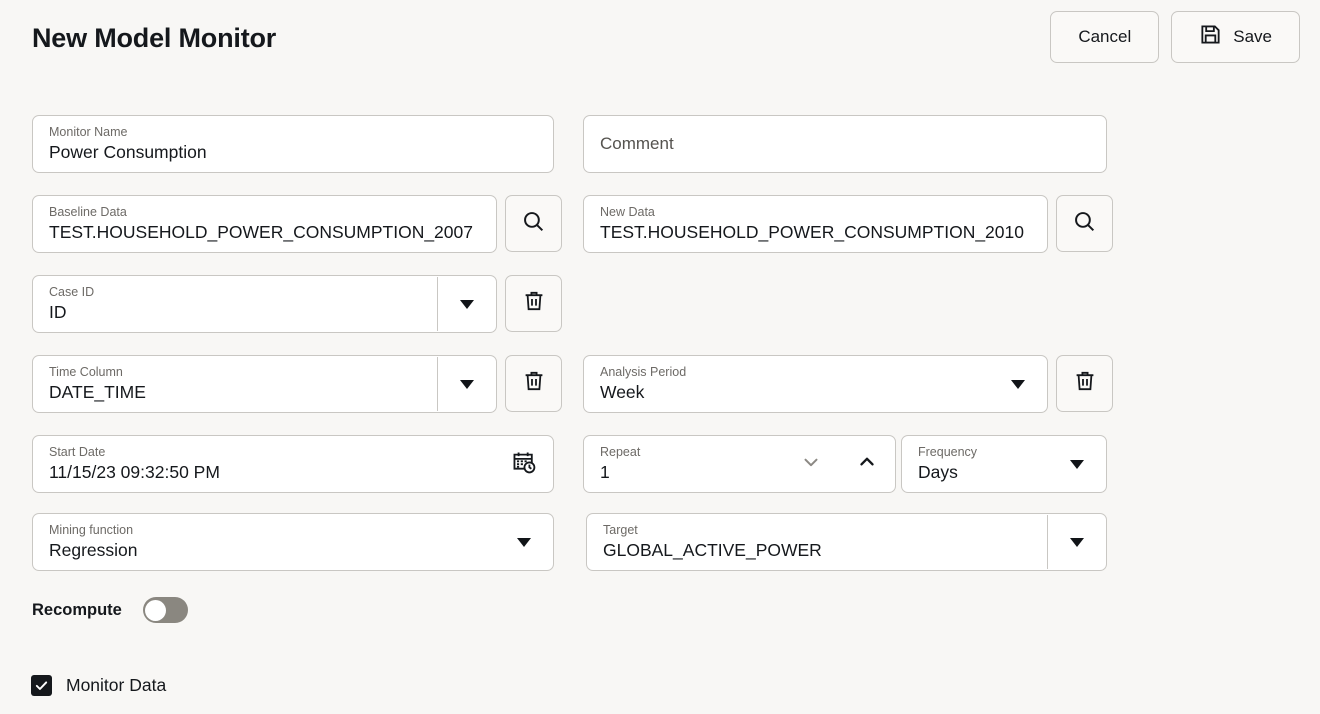 This screenshot has height=714, width=1320. I want to click on row-case-id: Case ID ID, so click(297, 304).